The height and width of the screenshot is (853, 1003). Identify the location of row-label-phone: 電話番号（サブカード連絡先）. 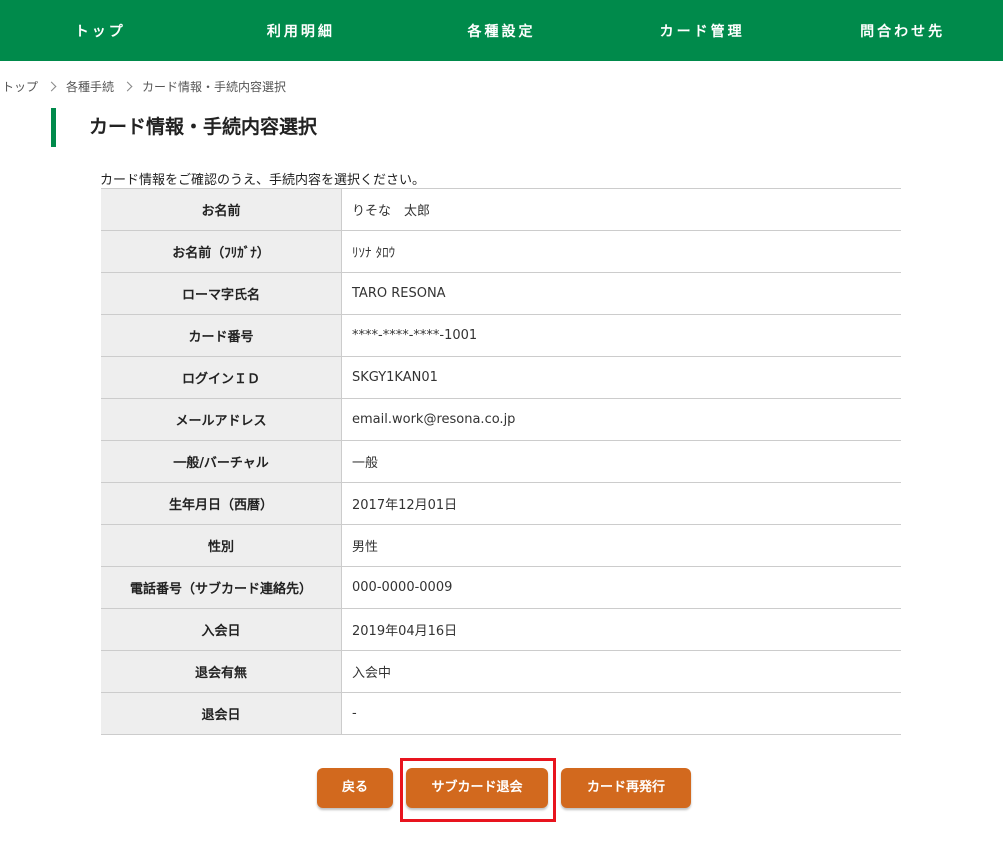
(221, 587).